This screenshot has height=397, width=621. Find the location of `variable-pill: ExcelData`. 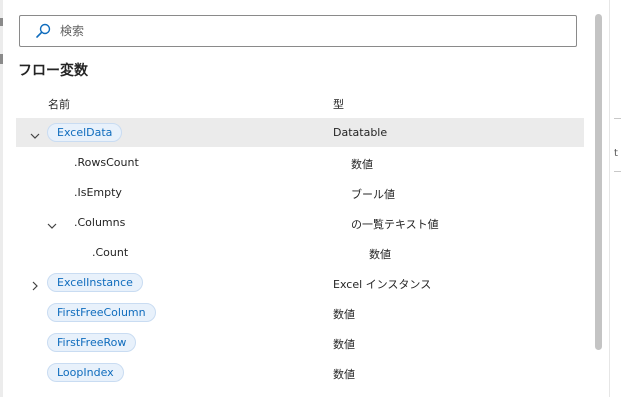

variable-pill: ExcelData is located at coordinates (85, 132).